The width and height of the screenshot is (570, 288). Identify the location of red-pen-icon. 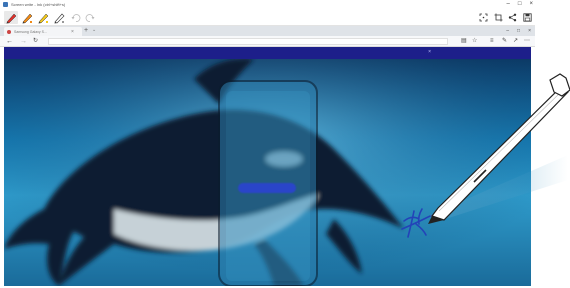
(11, 17).